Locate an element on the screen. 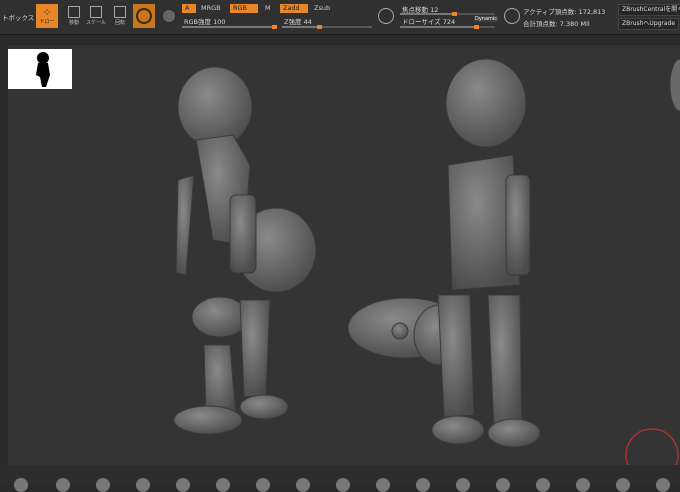 The height and width of the screenshot is (492, 680). move-button: 移動 is located at coordinates (74, 16).